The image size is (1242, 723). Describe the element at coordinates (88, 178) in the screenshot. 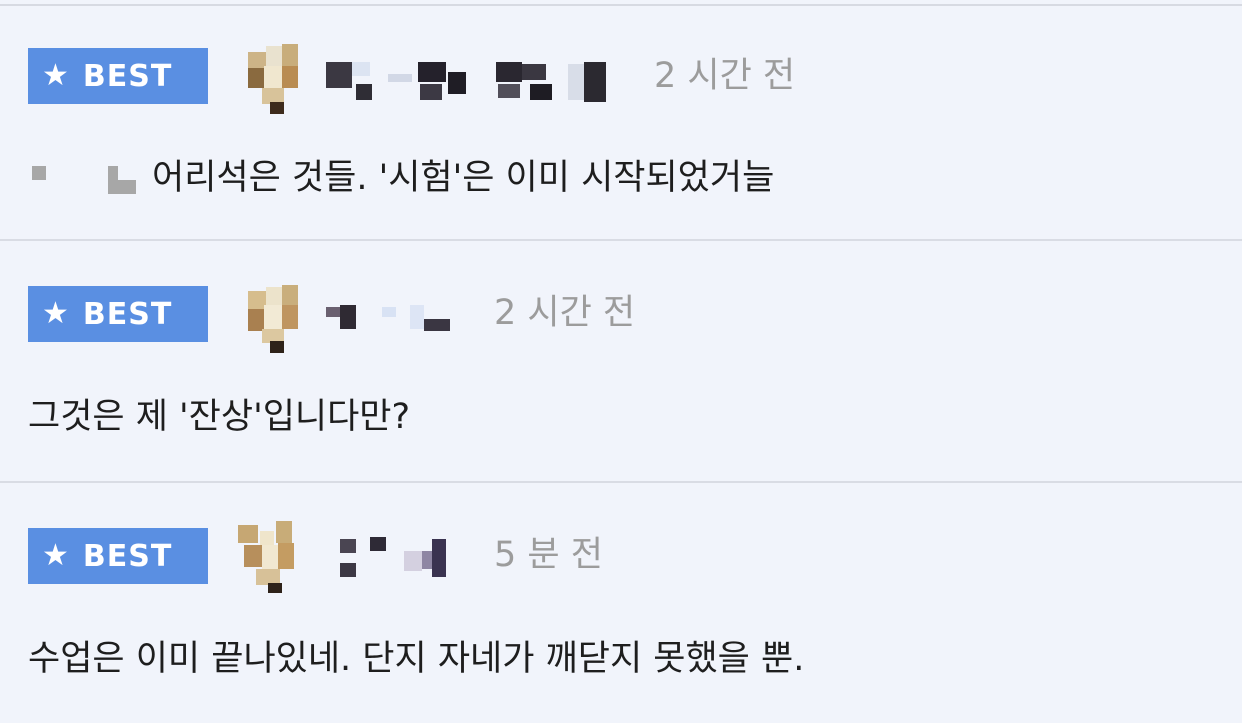

I see `quote-marker` at that location.